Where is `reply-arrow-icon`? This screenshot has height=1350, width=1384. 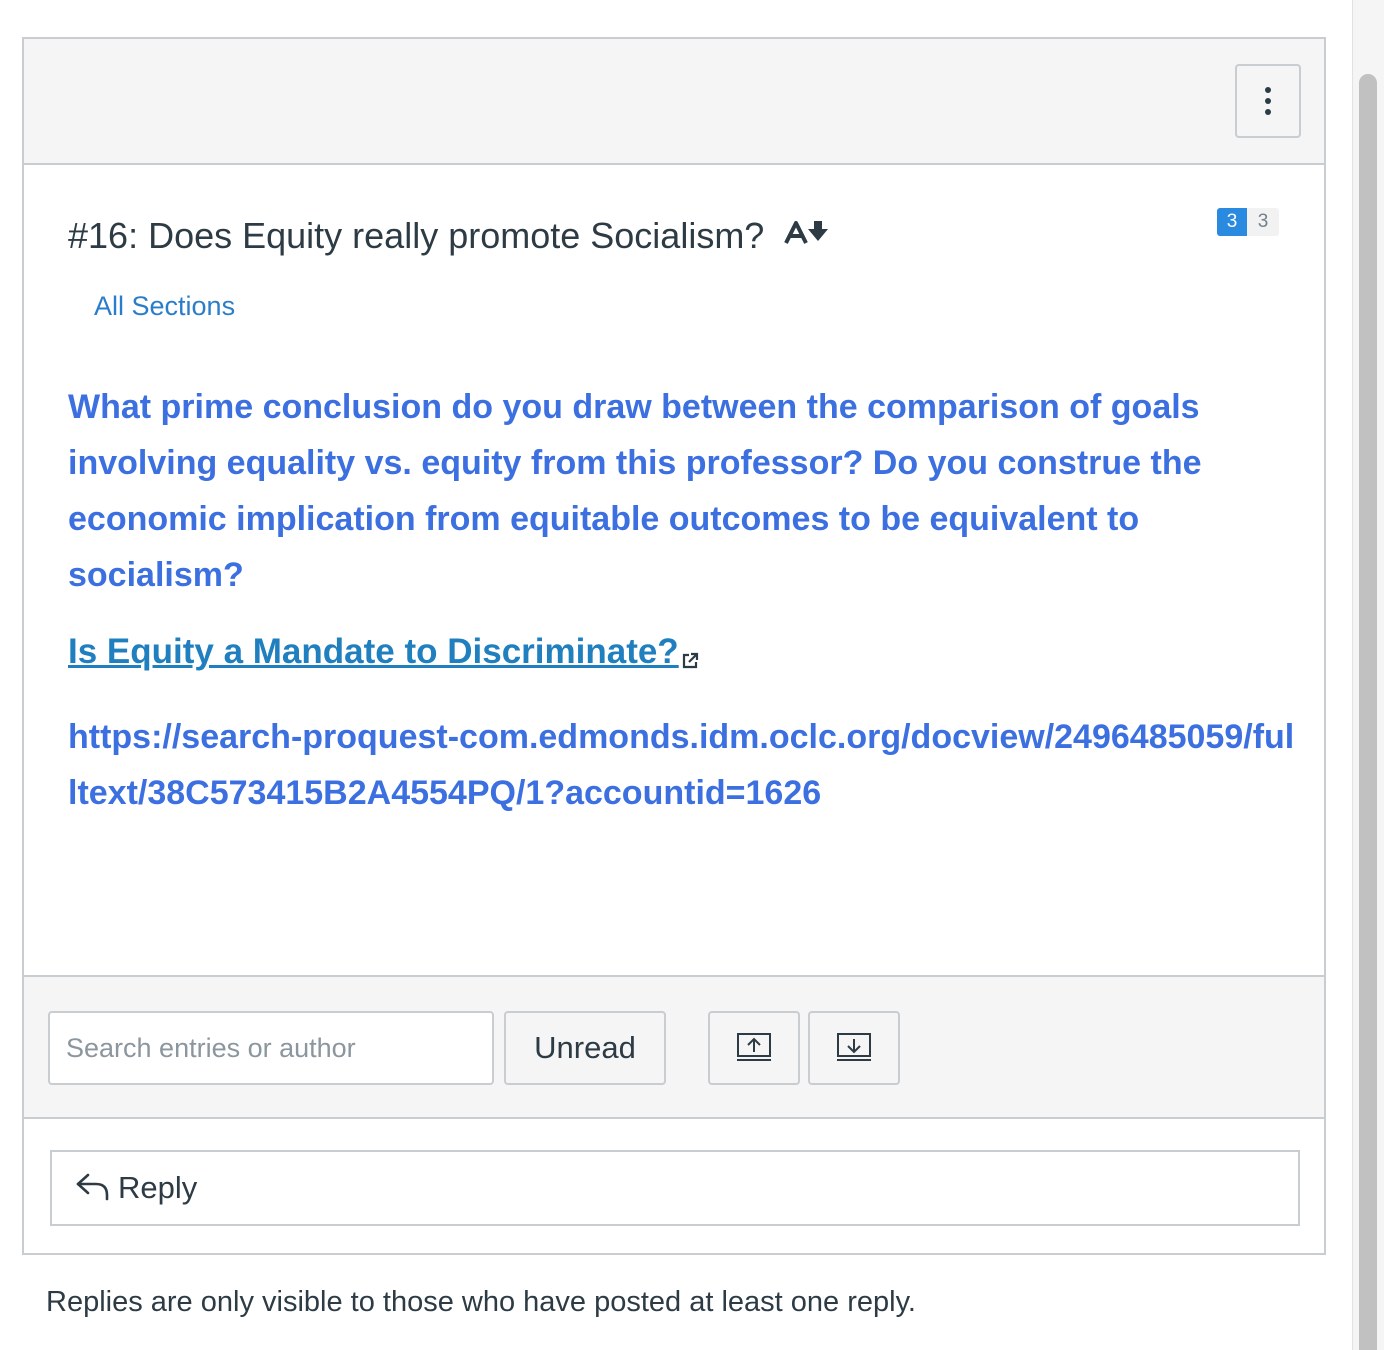 reply-arrow-icon is located at coordinates (92, 1188).